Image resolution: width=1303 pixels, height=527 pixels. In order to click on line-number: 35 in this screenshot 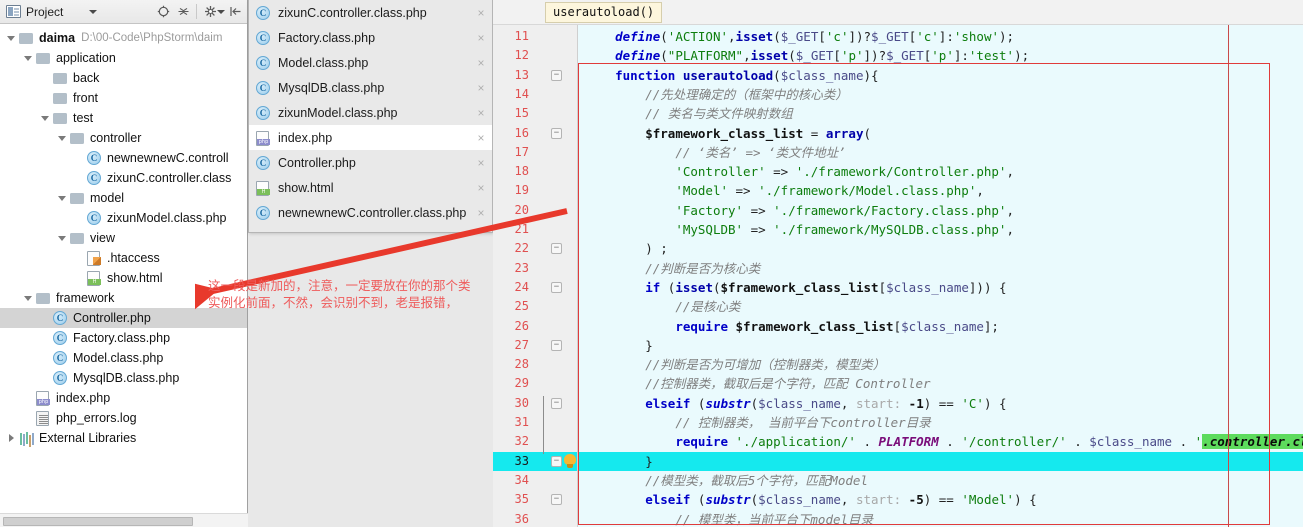, I will do `click(511, 499)`.